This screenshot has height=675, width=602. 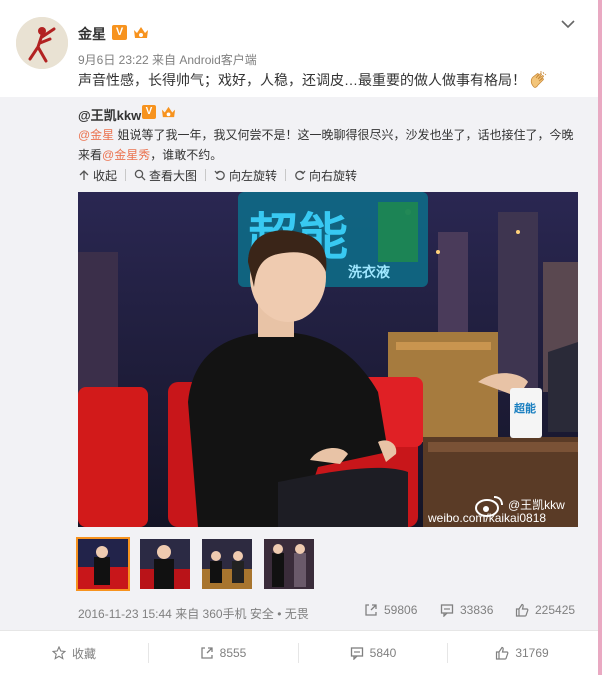 I want to click on comment-count: 33836, so click(x=477, y=610).